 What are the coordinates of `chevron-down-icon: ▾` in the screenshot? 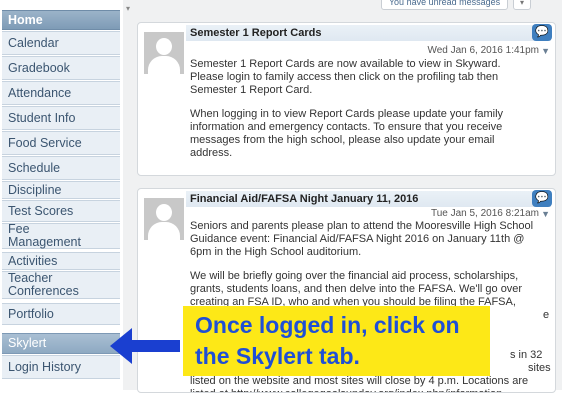 It's located at (128, 8).